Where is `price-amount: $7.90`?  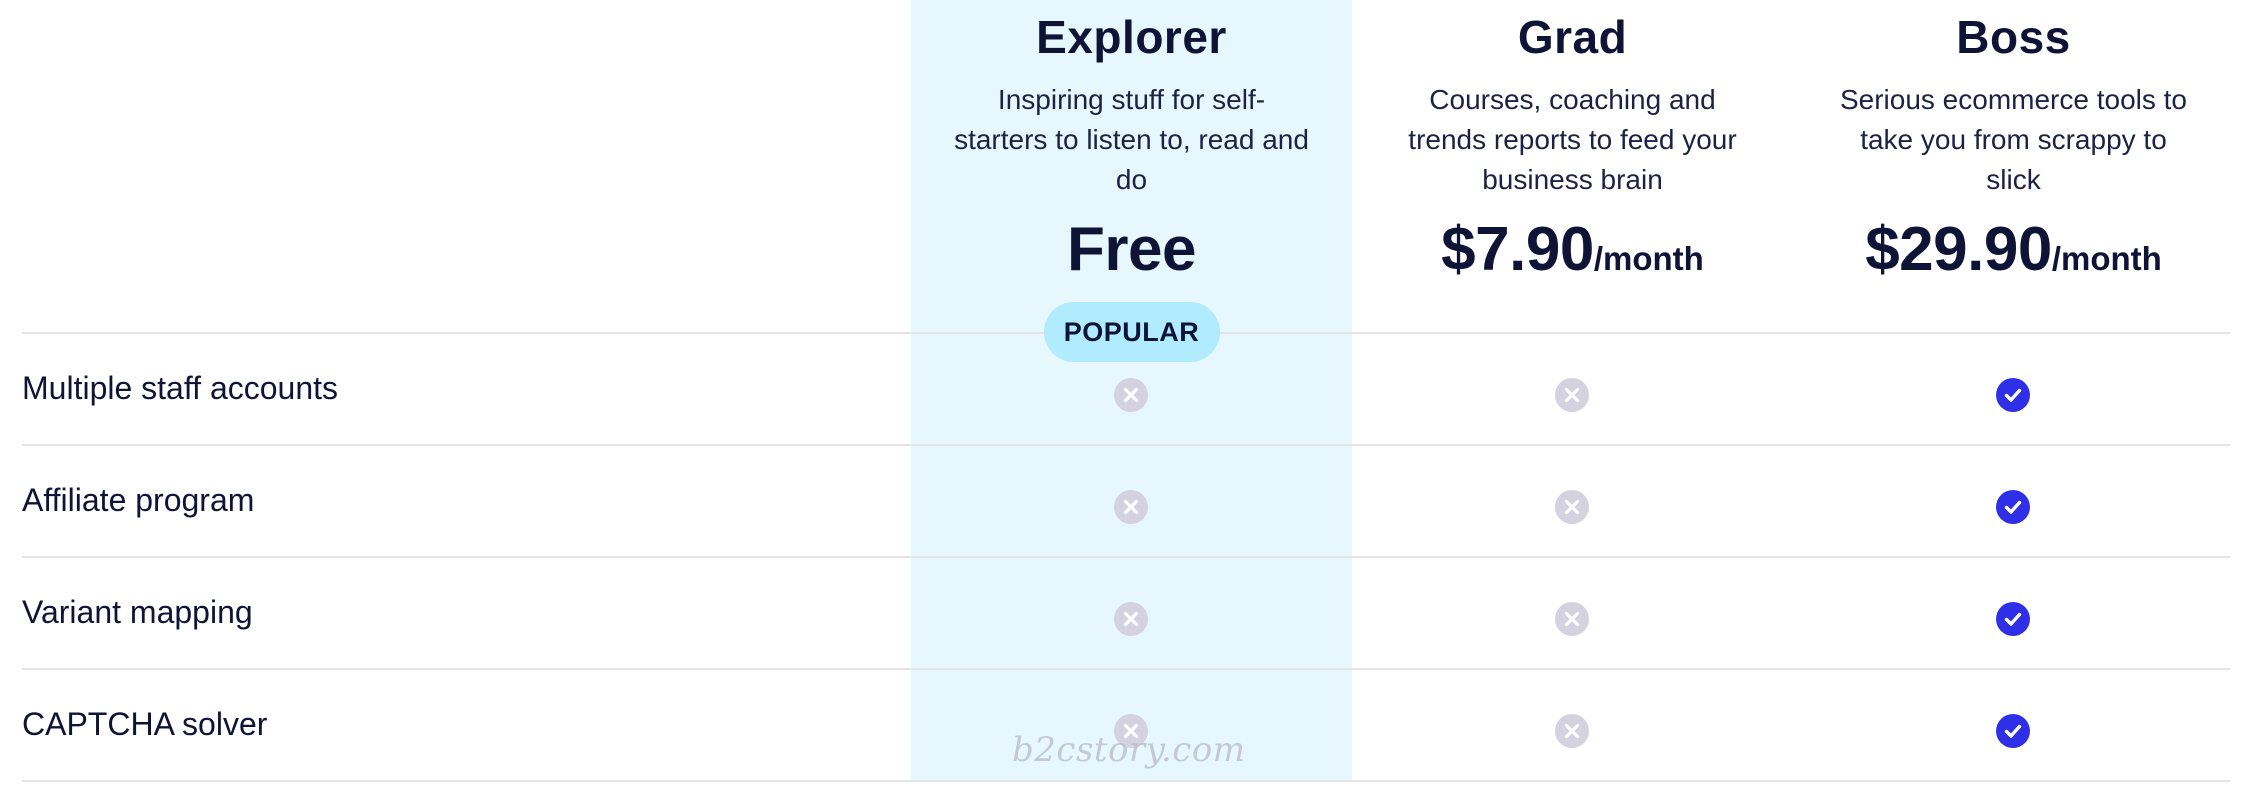
price-amount: $7.90 is located at coordinates (1517, 249).